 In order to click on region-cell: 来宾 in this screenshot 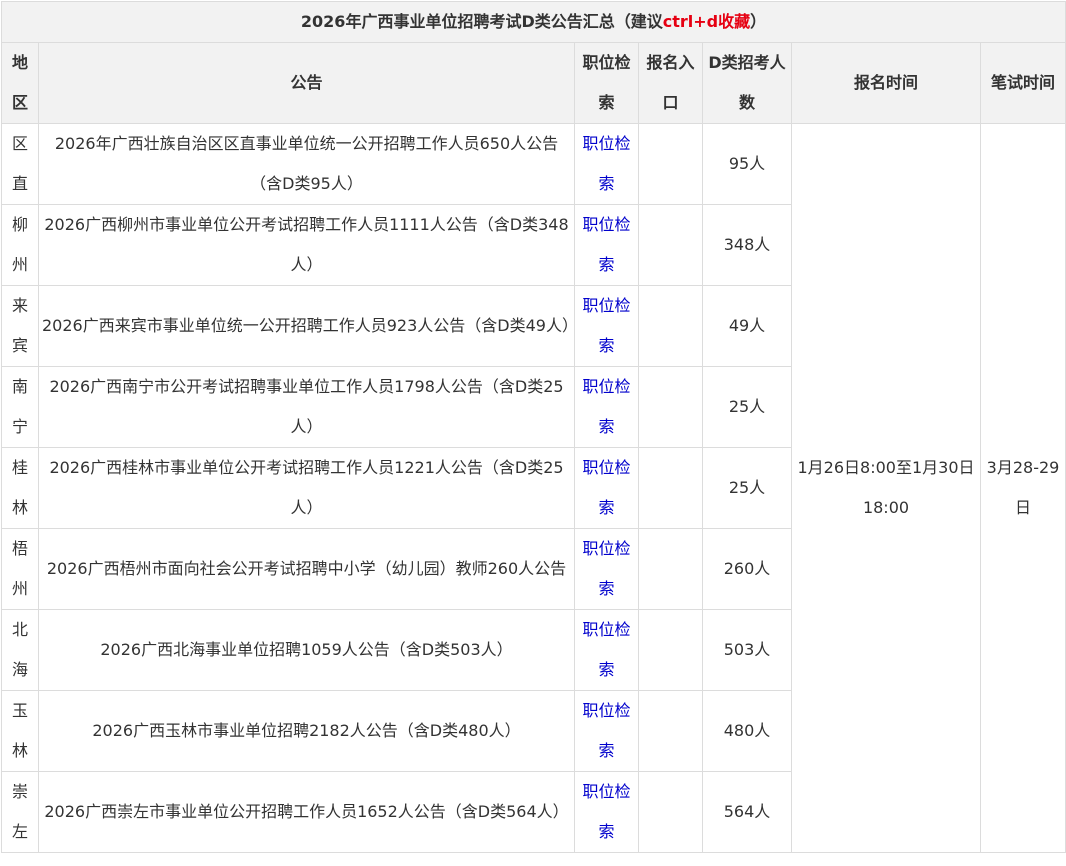, I will do `click(20, 326)`.